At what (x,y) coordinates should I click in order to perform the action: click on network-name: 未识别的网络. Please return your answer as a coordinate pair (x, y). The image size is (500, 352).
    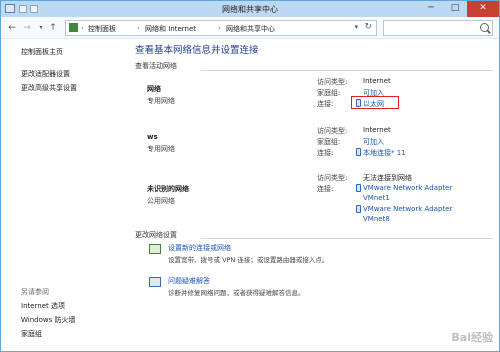
    Looking at the image, I should click on (168, 189).